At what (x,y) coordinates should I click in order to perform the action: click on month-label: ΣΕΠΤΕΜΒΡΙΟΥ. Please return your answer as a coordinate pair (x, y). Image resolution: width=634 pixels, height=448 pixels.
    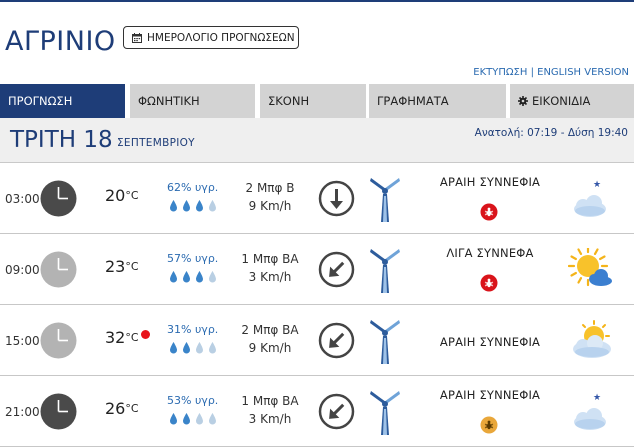
    Looking at the image, I should click on (156, 143).